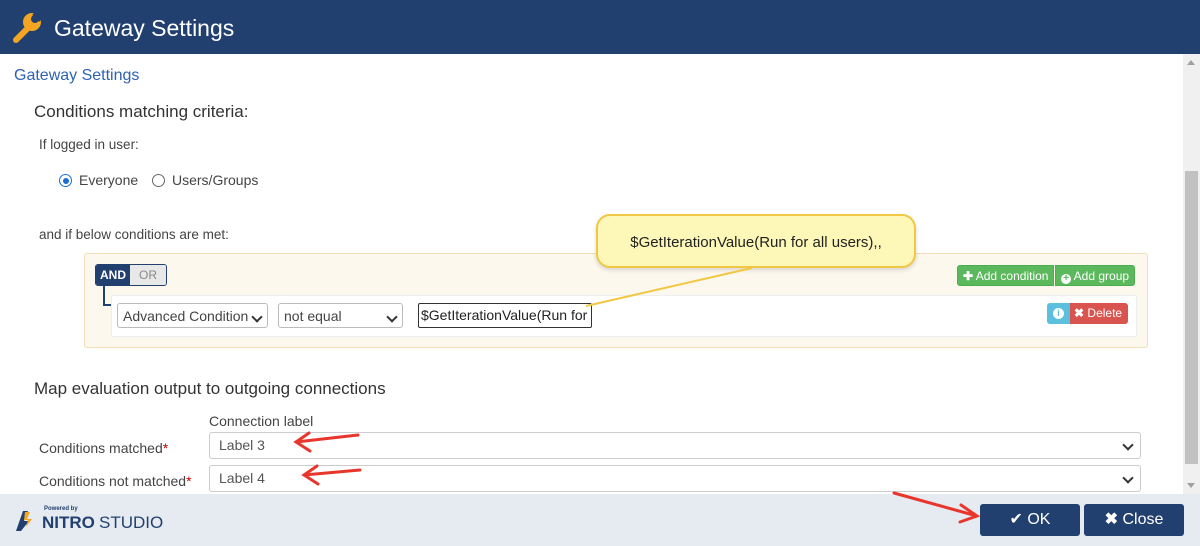 The height and width of the screenshot is (546, 1200). I want to click on brand-name: NITRO, so click(68, 522).